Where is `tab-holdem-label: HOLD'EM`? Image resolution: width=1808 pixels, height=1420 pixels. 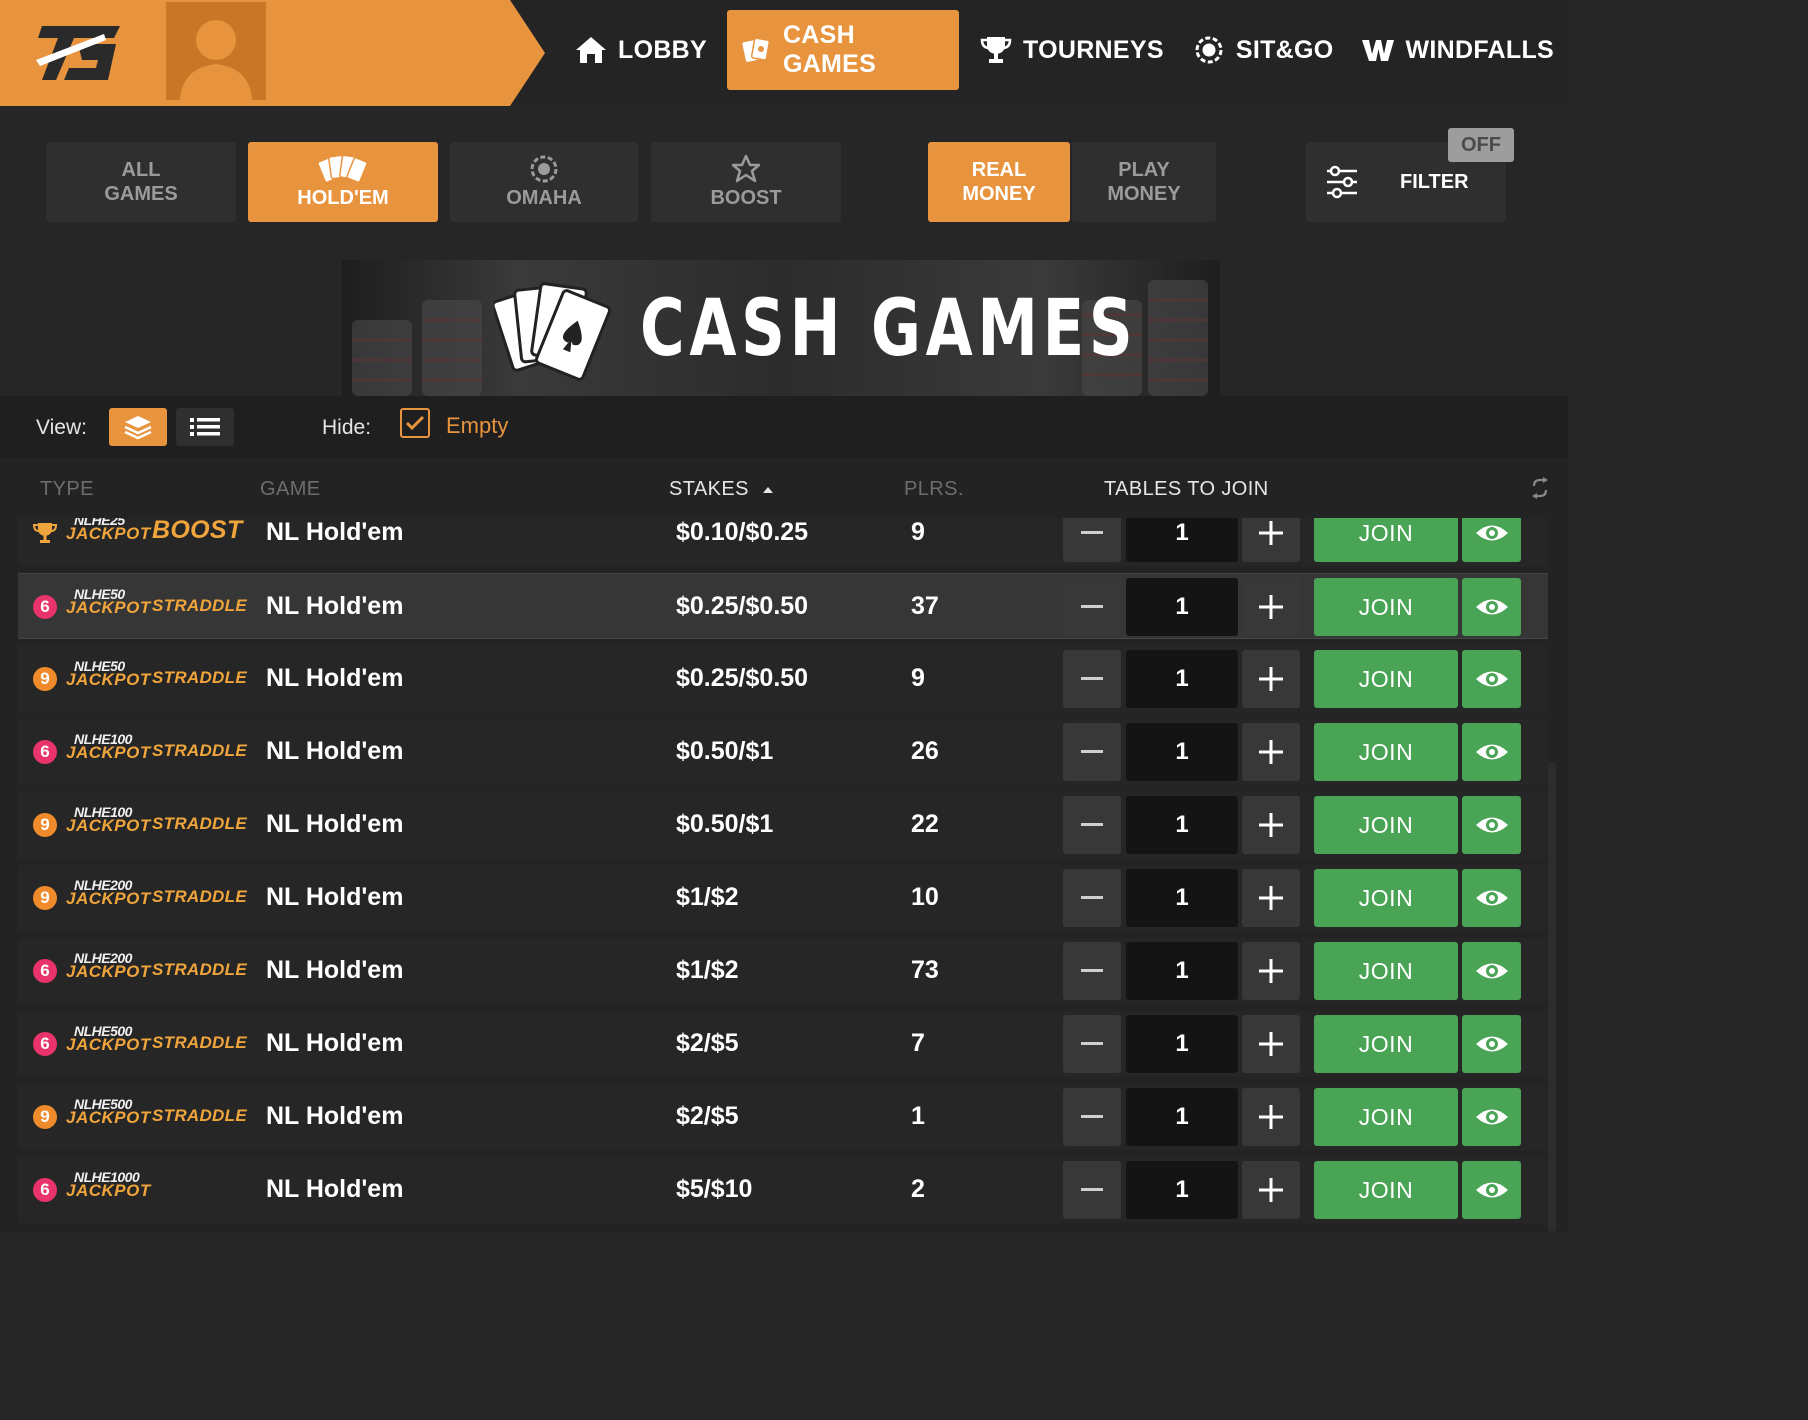 tab-holdem-label: HOLD'EM is located at coordinates (343, 198).